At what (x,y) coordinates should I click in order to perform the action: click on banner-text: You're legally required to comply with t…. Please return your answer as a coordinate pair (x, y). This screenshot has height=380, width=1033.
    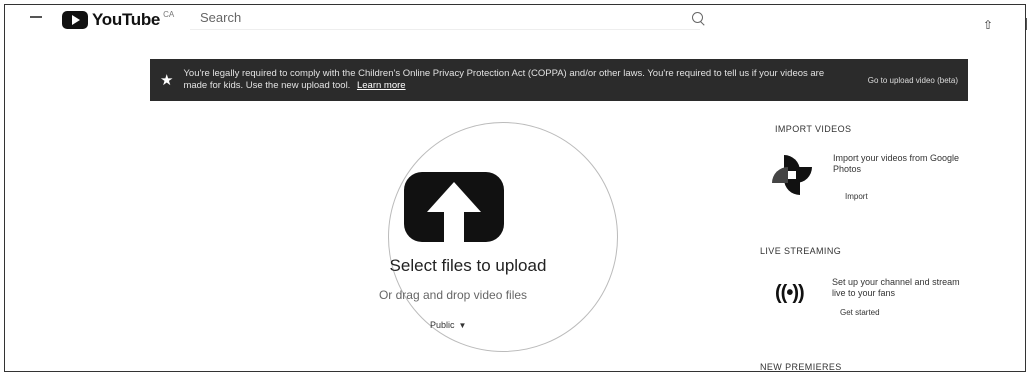
    Looking at the image, I should click on (504, 79).